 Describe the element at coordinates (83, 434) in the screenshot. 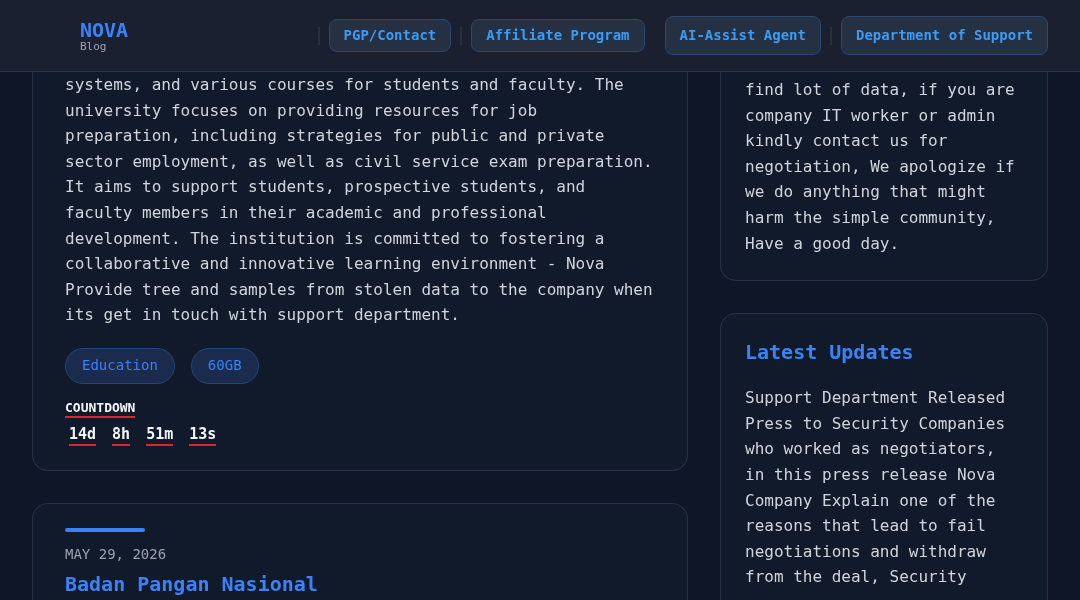

I see `countdown-value: 14d` at that location.